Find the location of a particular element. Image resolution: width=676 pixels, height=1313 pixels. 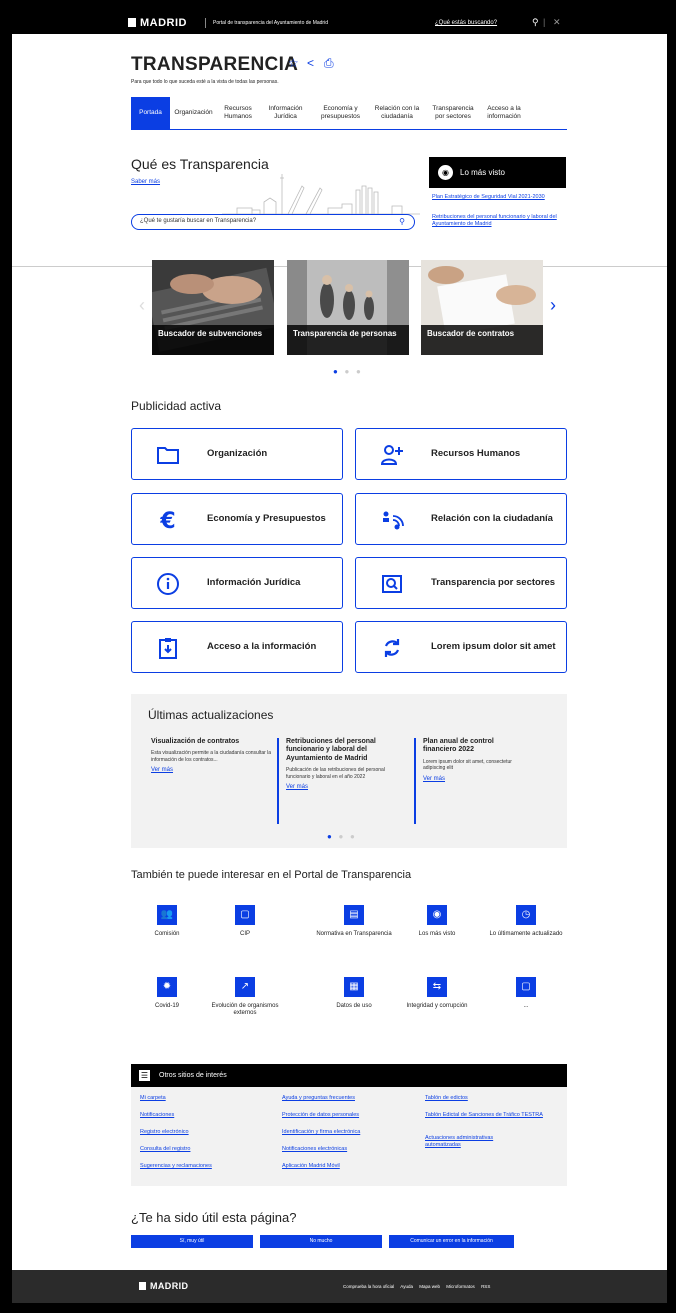

interest-item: ▦ Datos de uso is located at coordinates (354, 993).